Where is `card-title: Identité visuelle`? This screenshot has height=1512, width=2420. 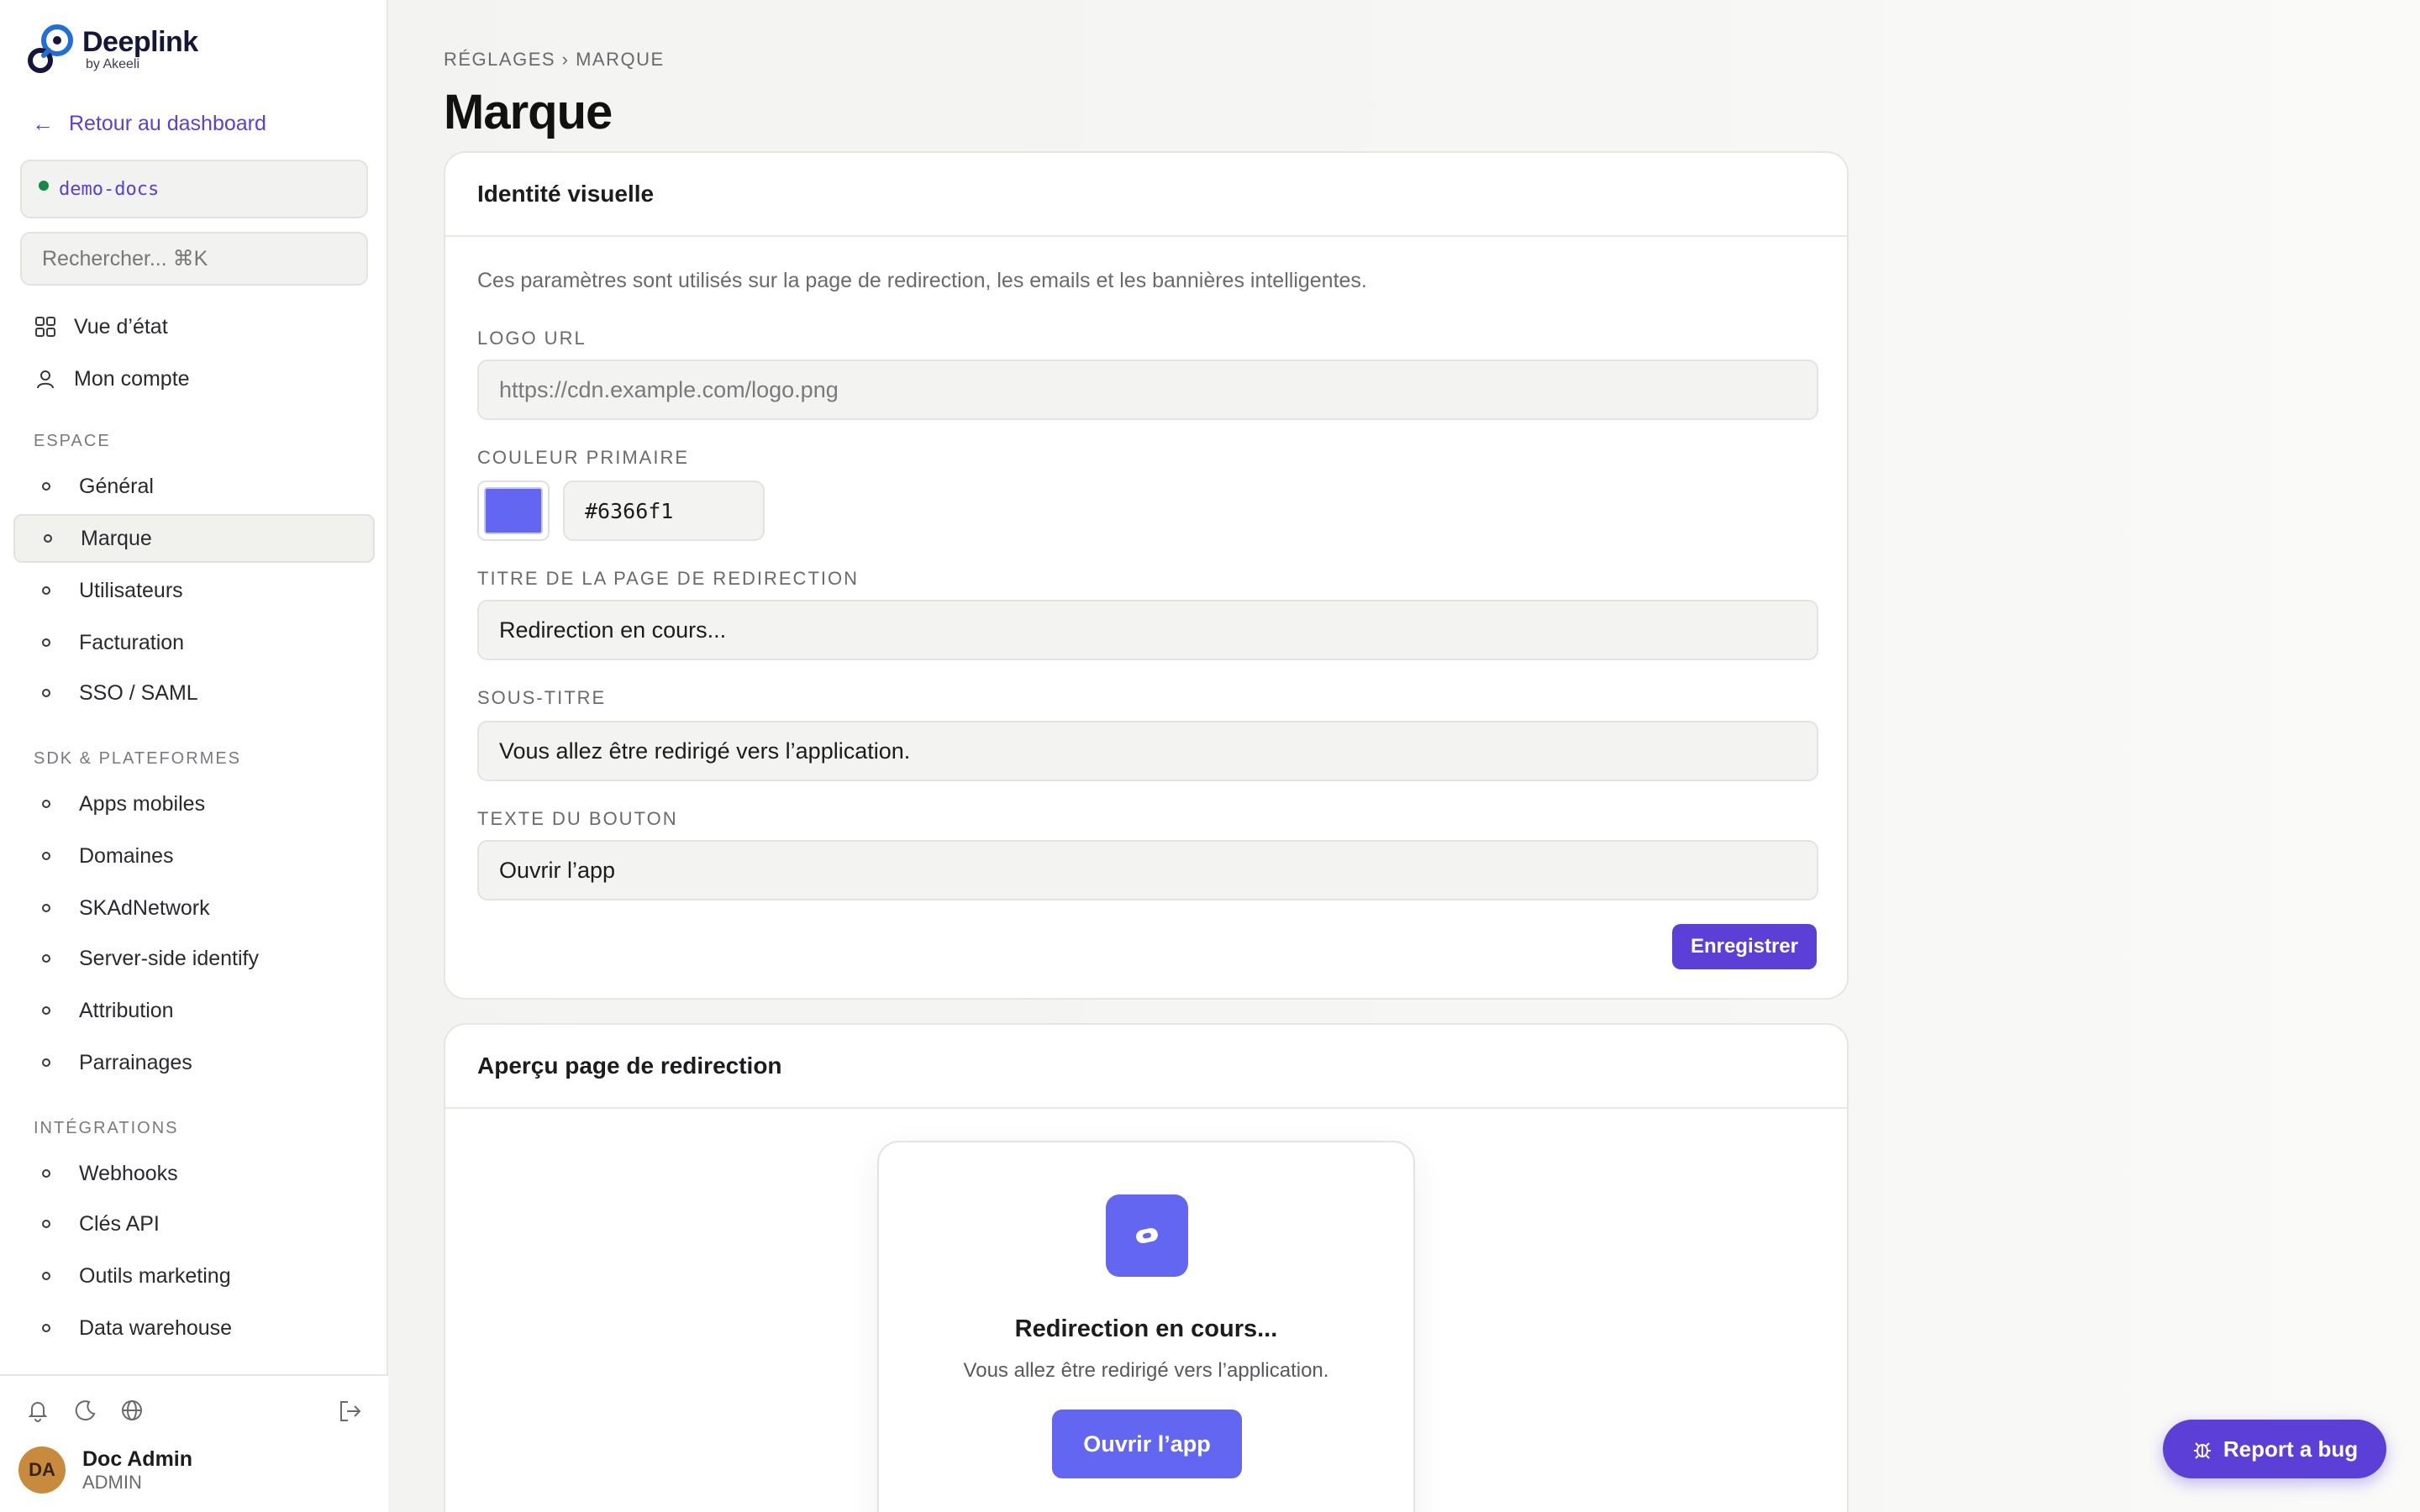
card-title: Identité visuelle is located at coordinates (566, 194).